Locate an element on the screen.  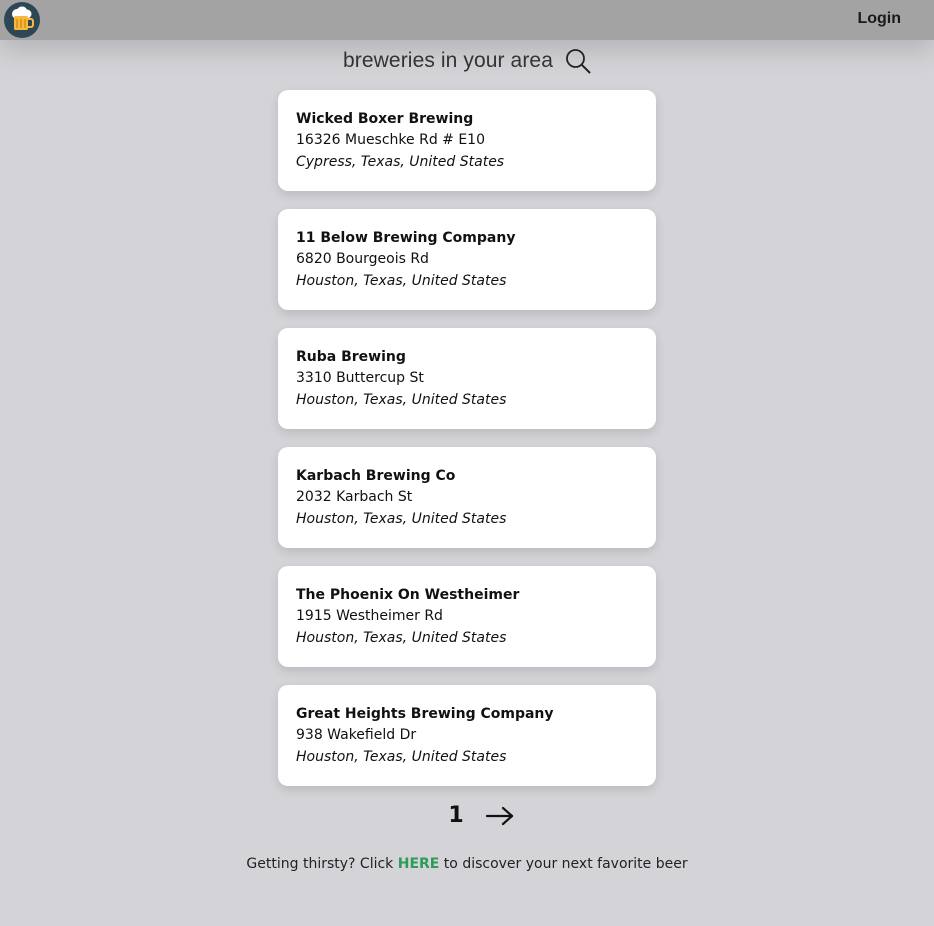
pagination: 1 is located at coordinates (467, 815).